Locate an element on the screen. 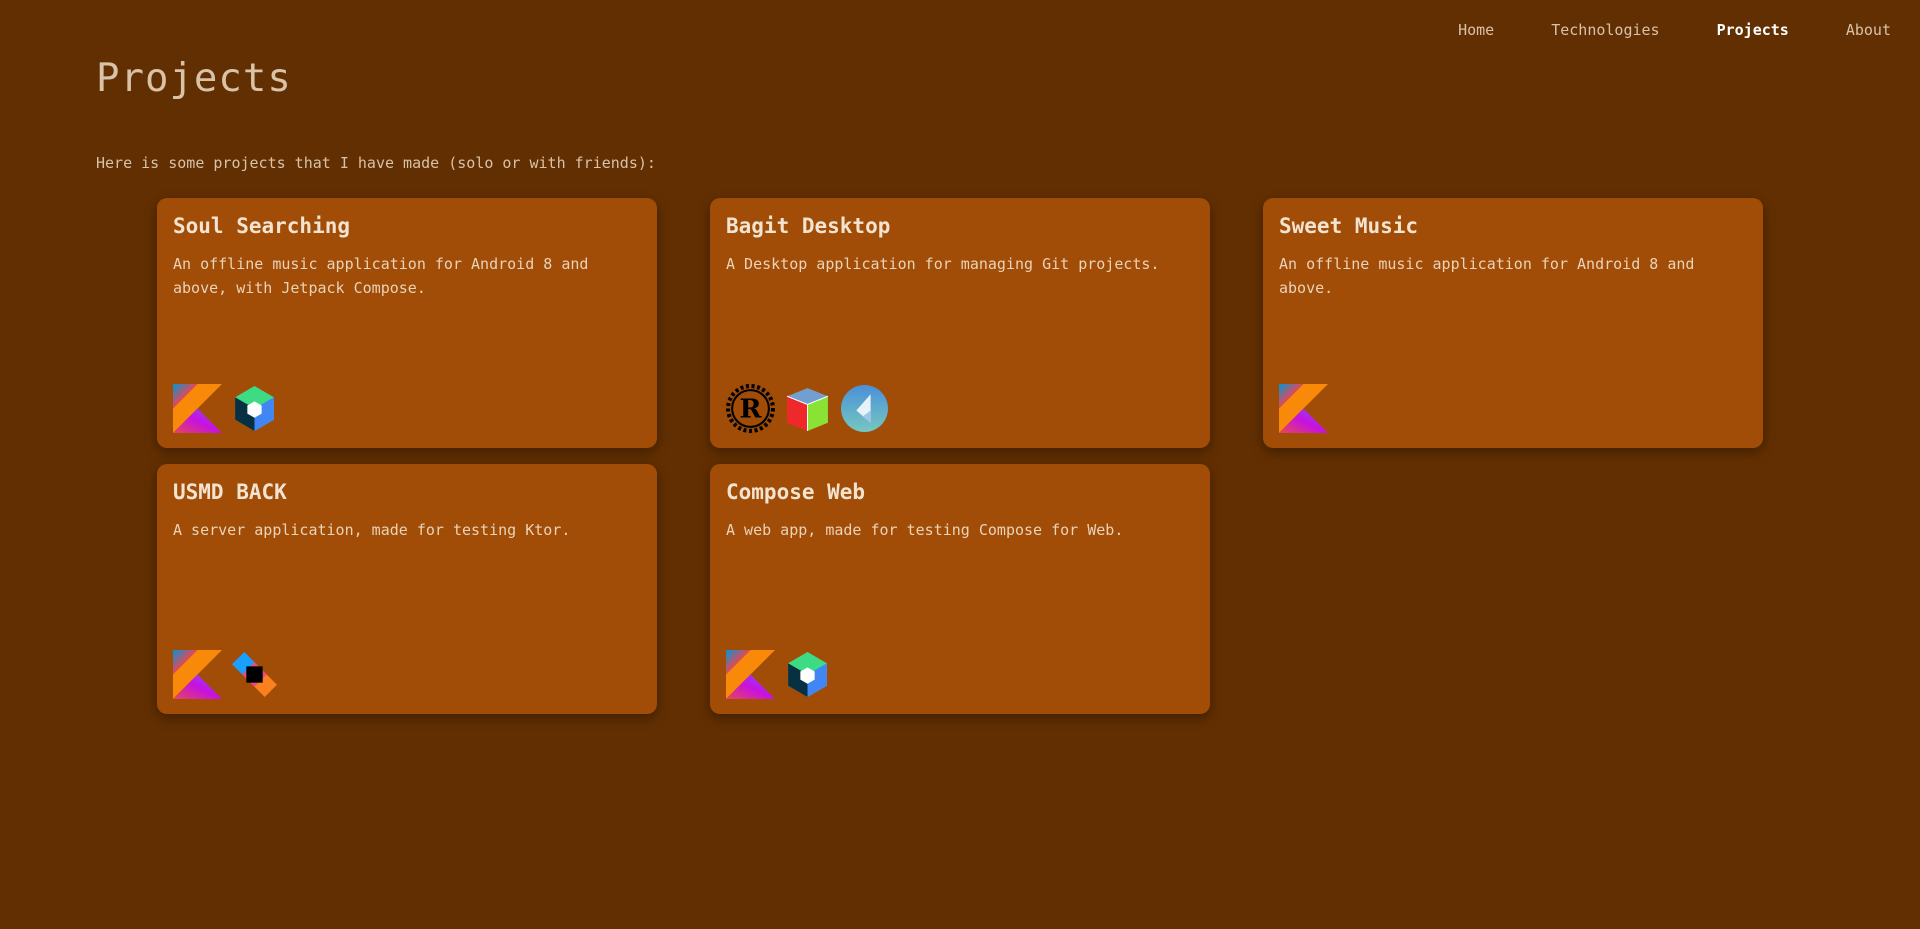 The image size is (1920, 929). nav-home-link: Home is located at coordinates (1476, 30).